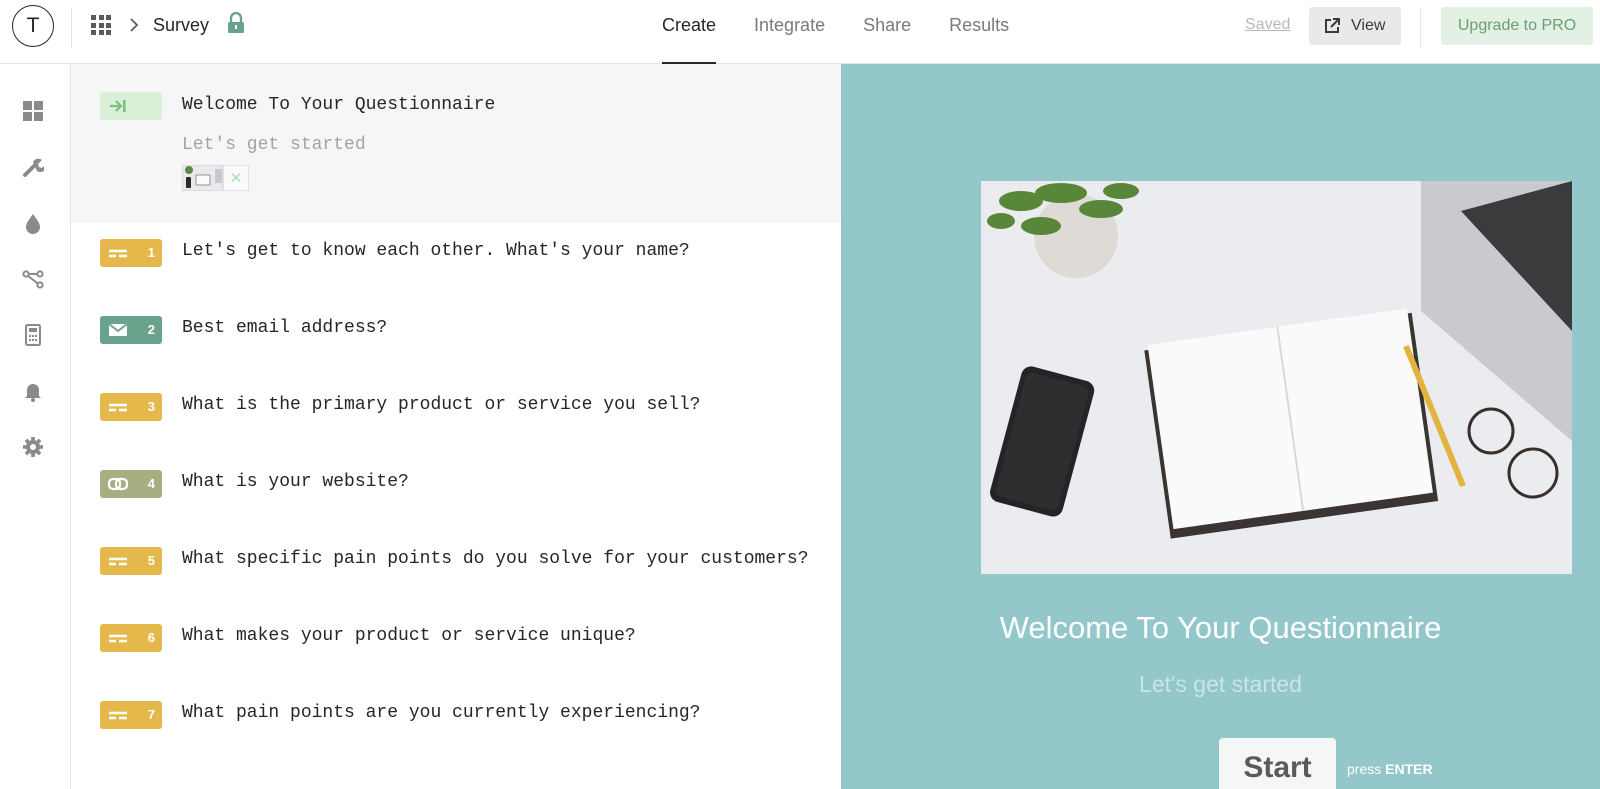  What do you see at coordinates (134, 25) in the screenshot?
I see `chevron-right-icon` at bounding box center [134, 25].